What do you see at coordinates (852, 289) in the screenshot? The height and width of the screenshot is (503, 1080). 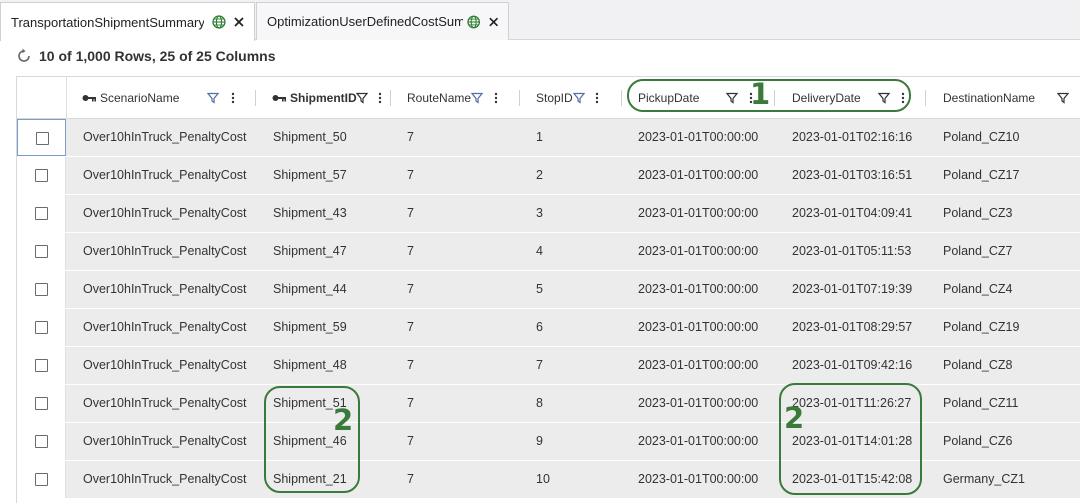 I see `cell-deliverydate: 2023-01-01T07:19:39` at bounding box center [852, 289].